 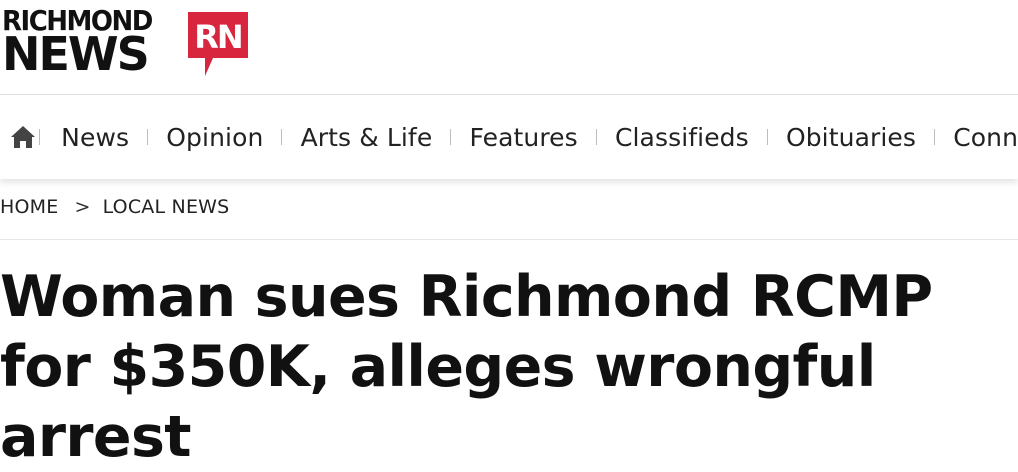 I want to click on logo-badge-text: RN, so click(x=217, y=37).